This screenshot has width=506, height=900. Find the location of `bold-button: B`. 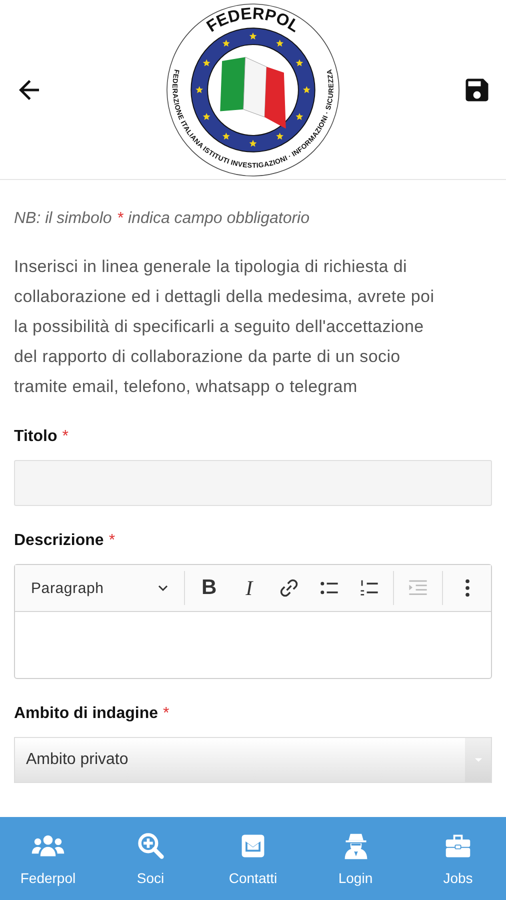

bold-button: B is located at coordinates (209, 588).